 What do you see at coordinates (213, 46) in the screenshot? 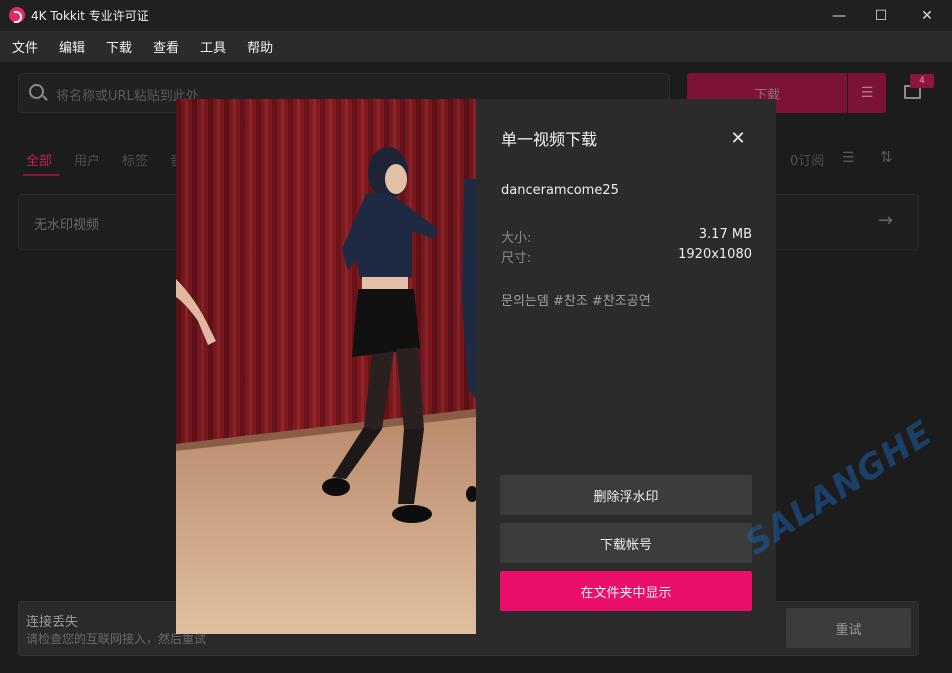
I see `menu-tools: 工具` at bounding box center [213, 46].